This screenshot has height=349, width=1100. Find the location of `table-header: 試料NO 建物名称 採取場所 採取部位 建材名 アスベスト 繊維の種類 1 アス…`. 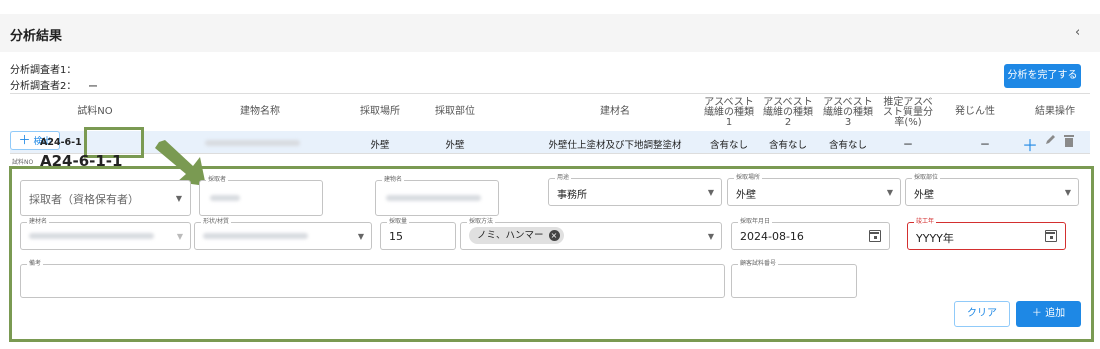

table-header: 試料NO 建物名称 採取場所 採取部位 建材名 アスベスト 繊維の種類 1 アス… is located at coordinates (550, 112).